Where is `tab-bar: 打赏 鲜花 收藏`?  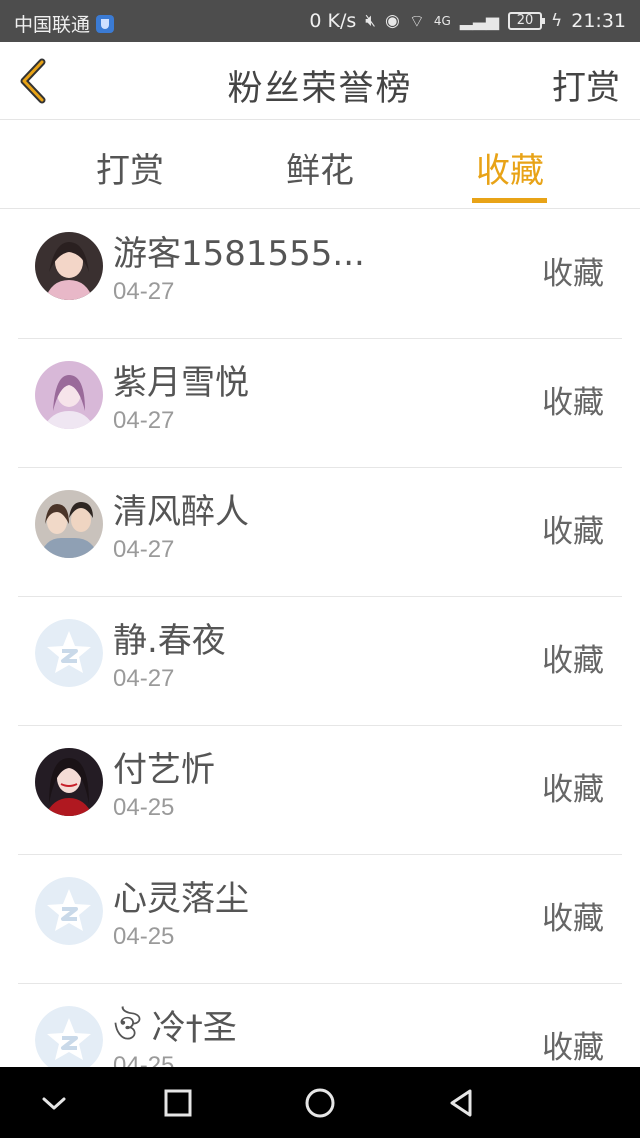
tab-bar: 打赏 鲜花 收藏 is located at coordinates (320, 165).